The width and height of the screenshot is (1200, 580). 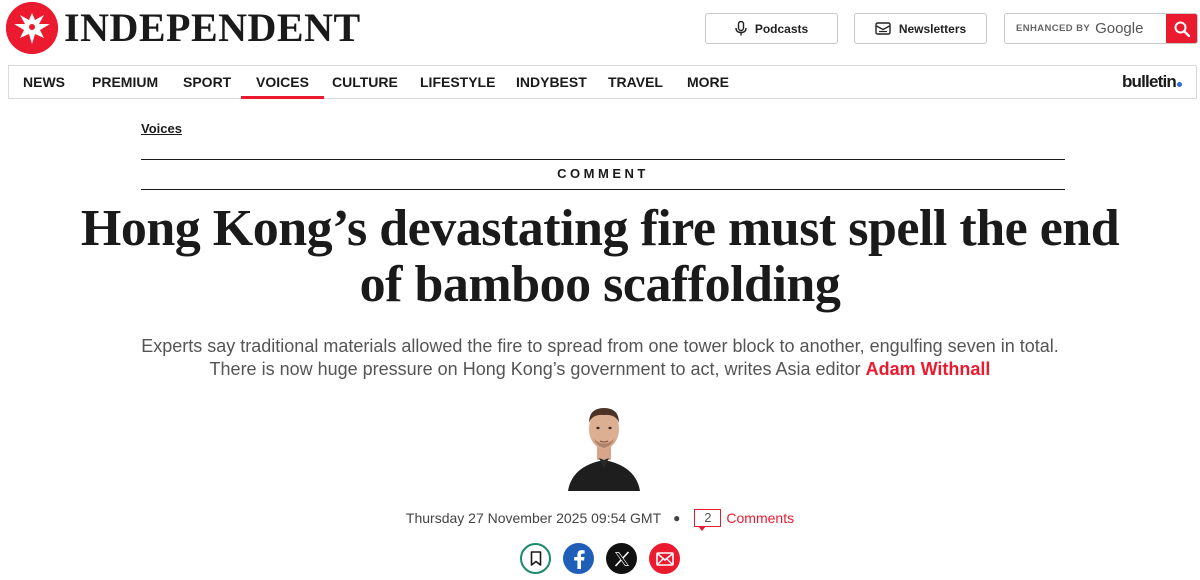 I want to click on nav-item-sport: Sport, so click(x=207, y=82).